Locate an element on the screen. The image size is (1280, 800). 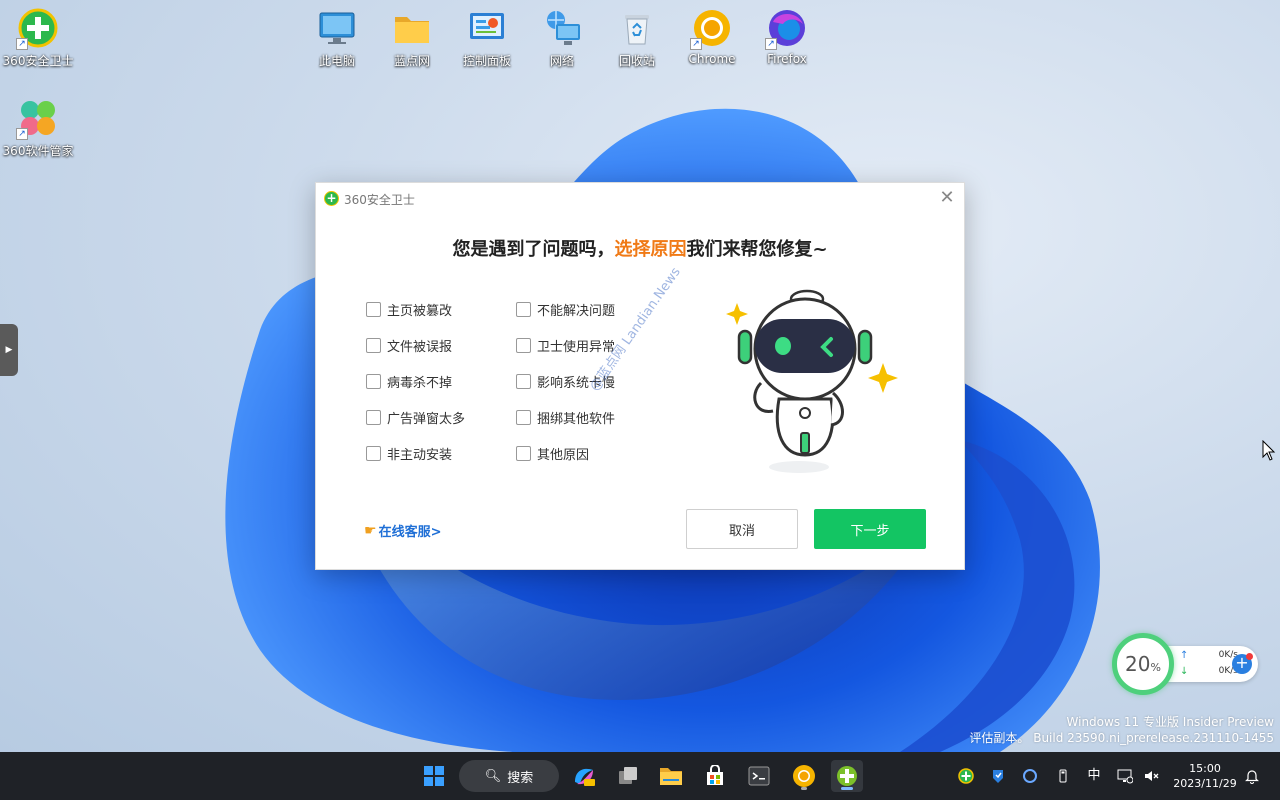
desktop-icon-control-panel: 控制面板 is located at coordinates (487, 38).